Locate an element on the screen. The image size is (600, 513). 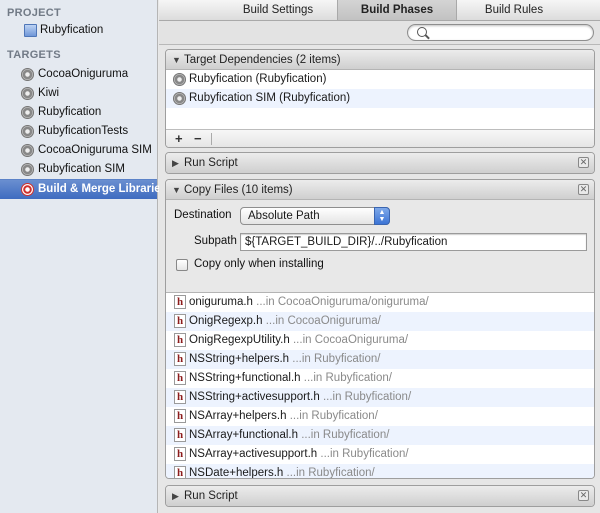
tab-build-rules: Build Rules is located at coordinates (514, 10).